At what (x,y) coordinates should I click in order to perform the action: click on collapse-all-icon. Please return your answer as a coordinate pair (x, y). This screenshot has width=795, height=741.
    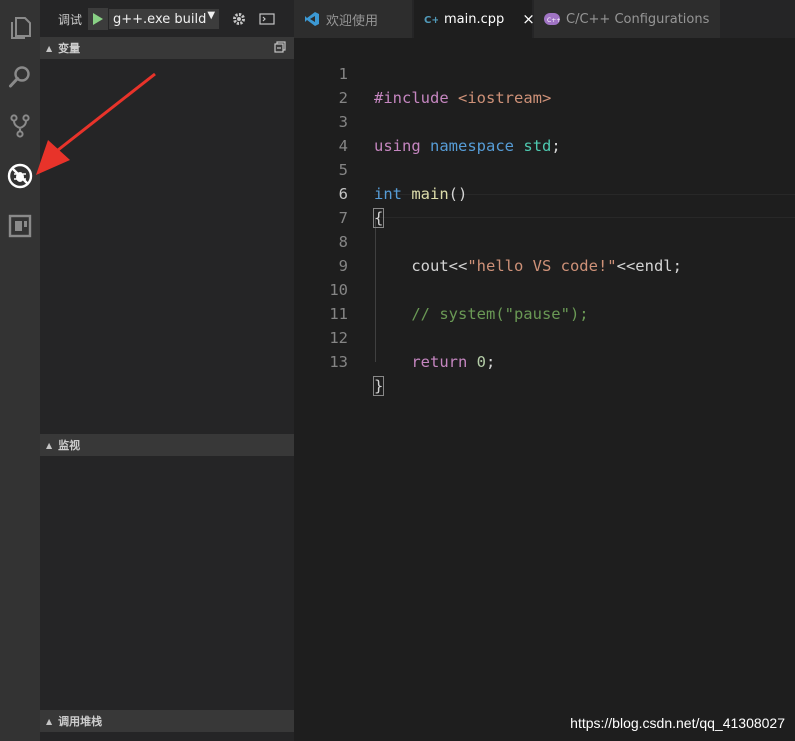
    Looking at the image, I should click on (280, 47).